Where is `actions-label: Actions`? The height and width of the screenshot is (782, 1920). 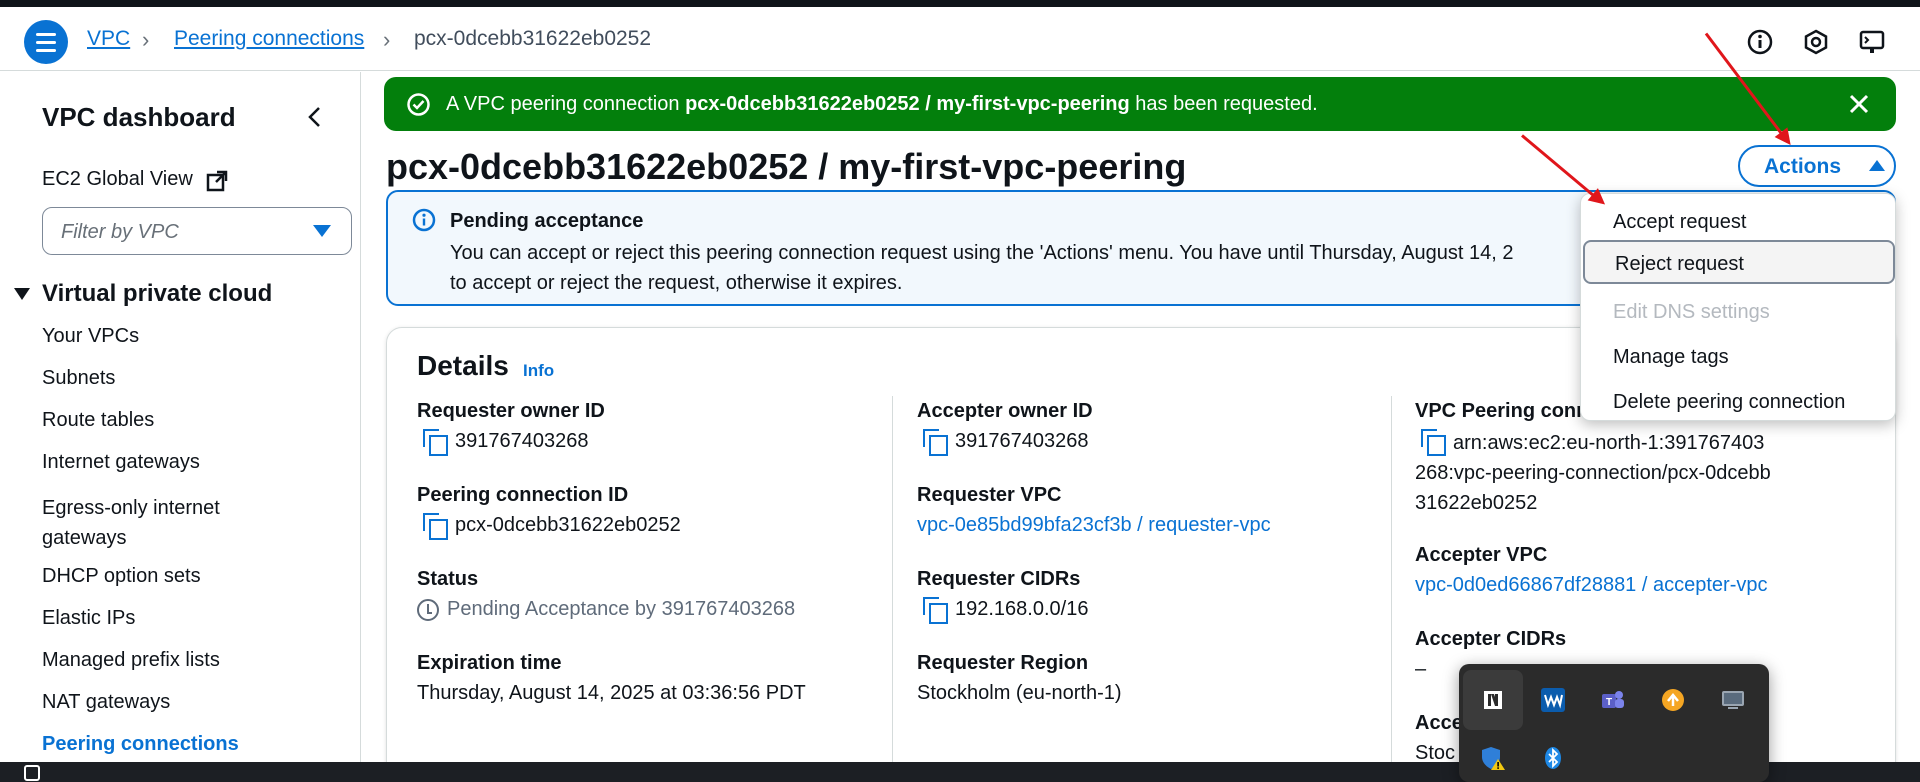 actions-label: Actions is located at coordinates (1803, 166).